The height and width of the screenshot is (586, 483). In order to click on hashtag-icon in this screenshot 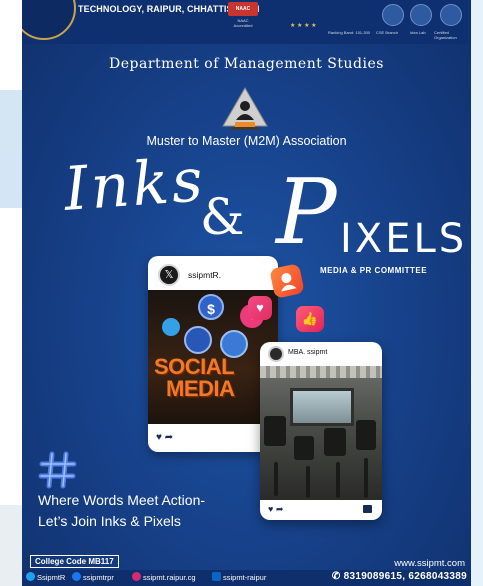, I will do `click(57, 470)`.